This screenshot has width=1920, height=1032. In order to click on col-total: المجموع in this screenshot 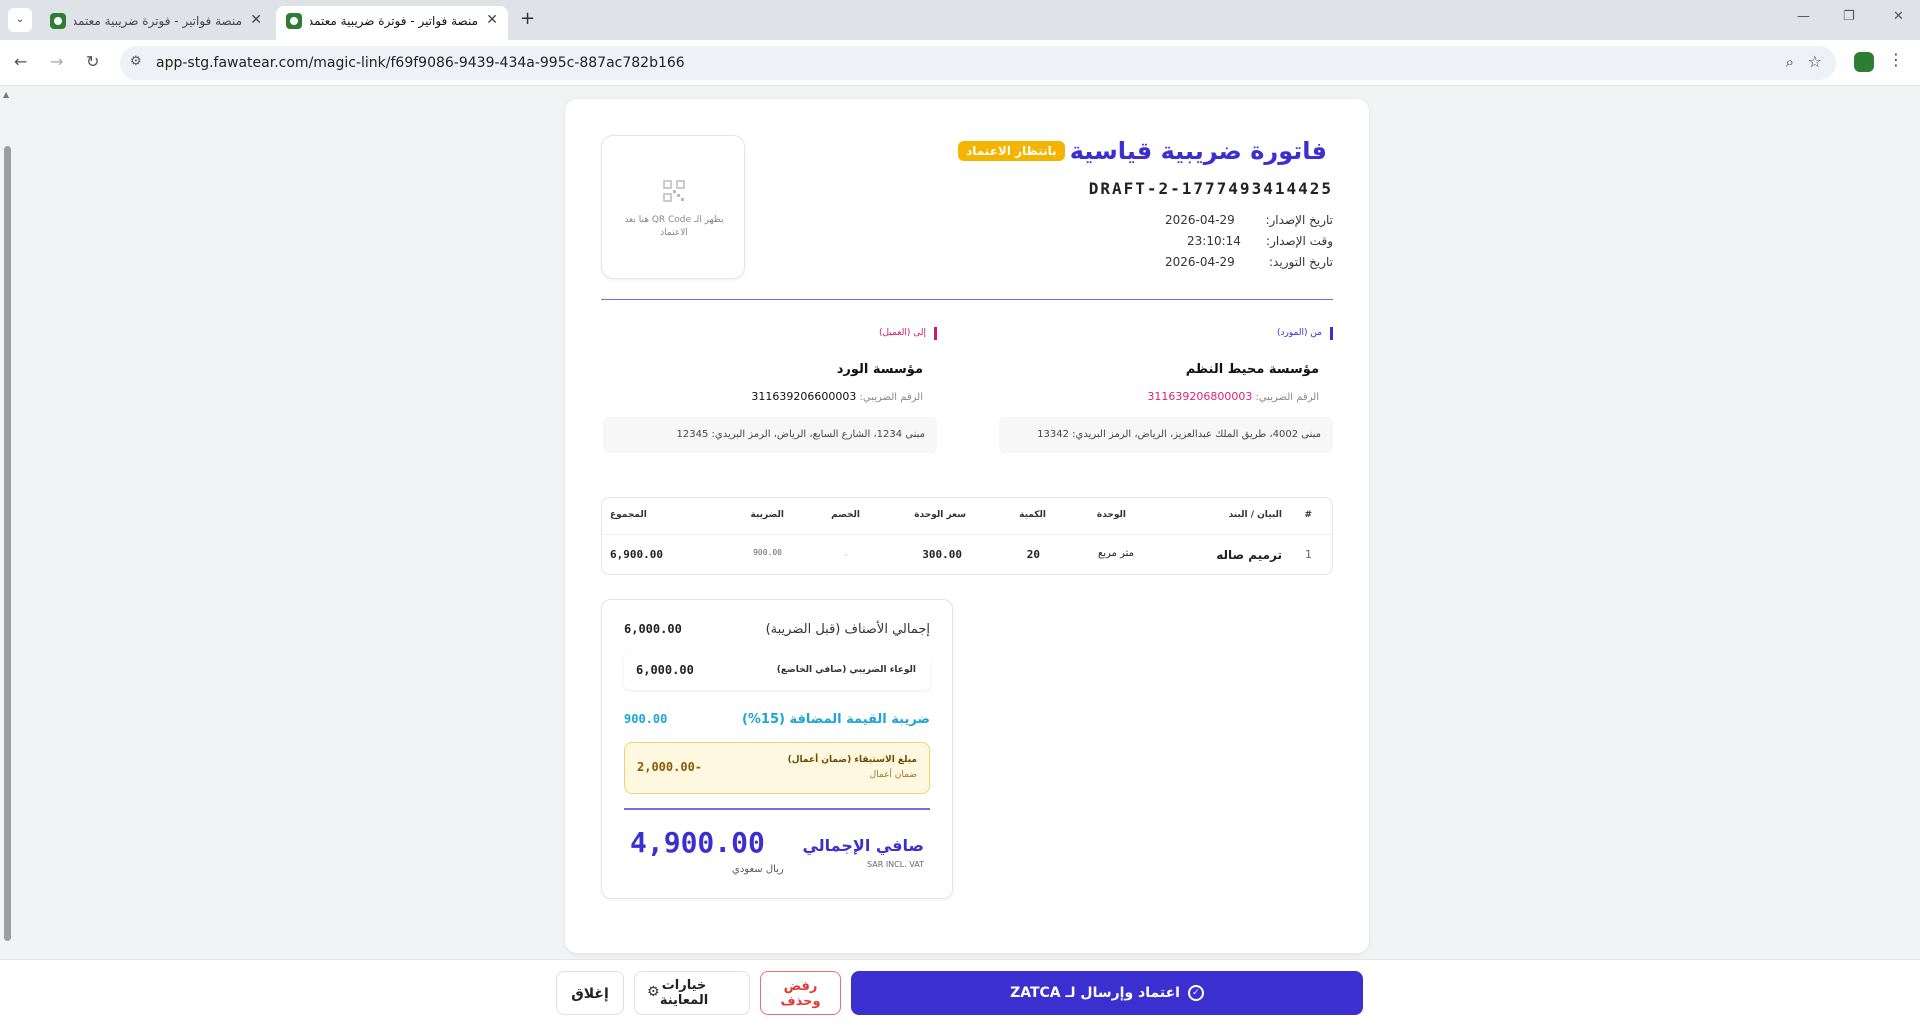, I will do `click(628, 515)`.